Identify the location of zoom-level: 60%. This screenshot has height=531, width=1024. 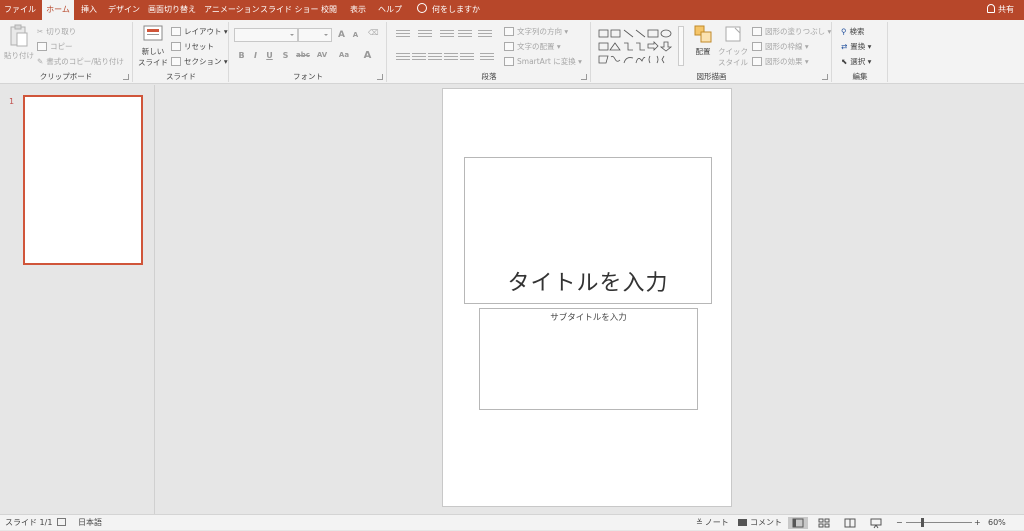
(997, 523).